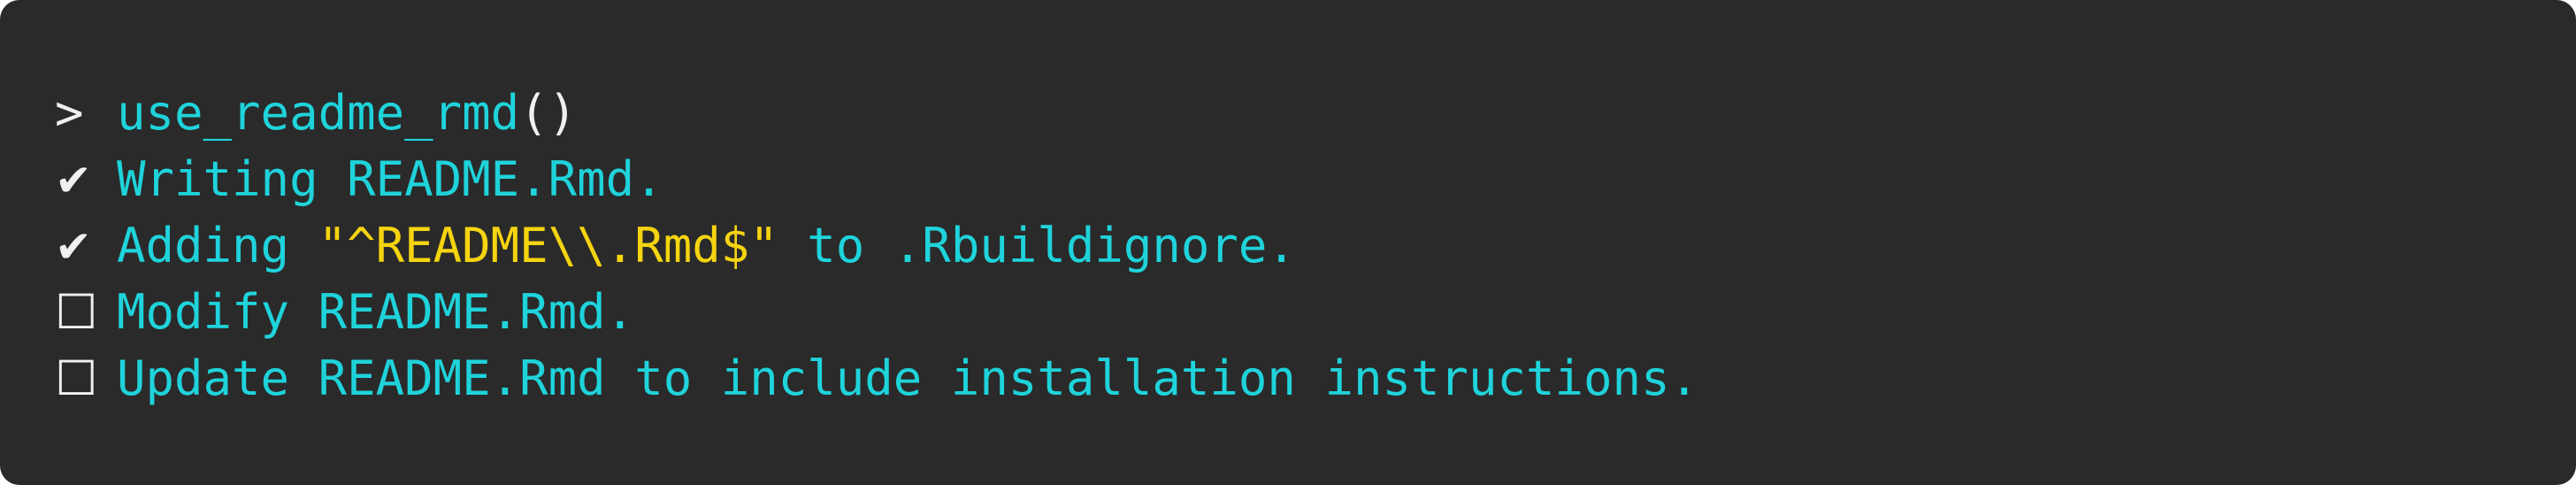  Describe the element at coordinates (1315, 113) in the screenshot. I see `console-line-command: > use_readme_rmd()` at that location.